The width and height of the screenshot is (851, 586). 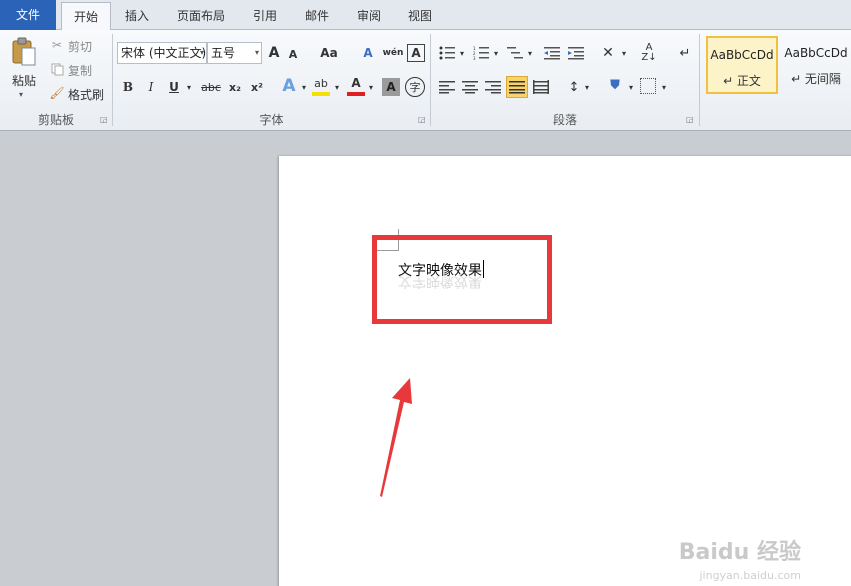 I want to click on copy-button: 复制, so click(x=80, y=70).